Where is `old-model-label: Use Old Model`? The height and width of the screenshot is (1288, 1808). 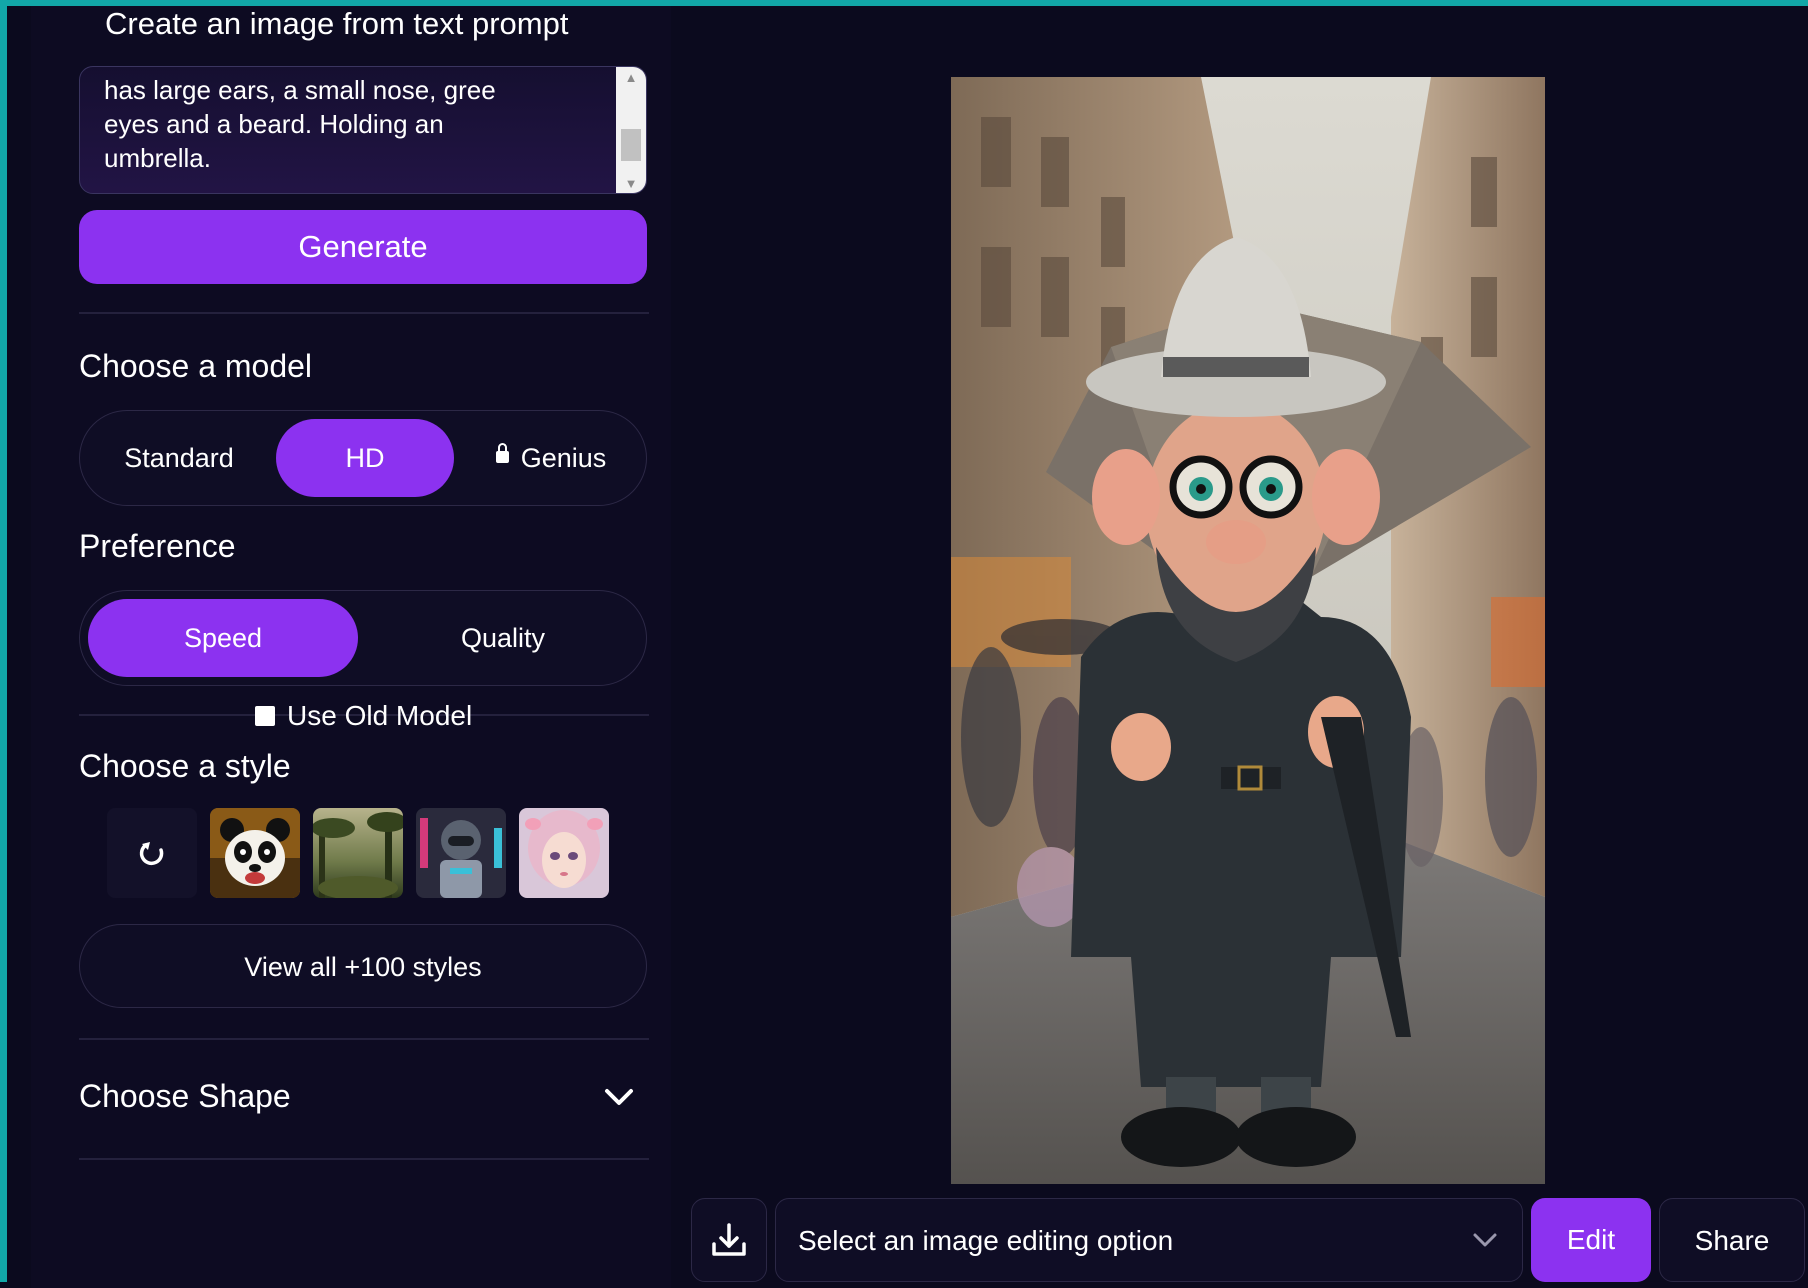 old-model-label: Use Old Model is located at coordinates (380, 715).